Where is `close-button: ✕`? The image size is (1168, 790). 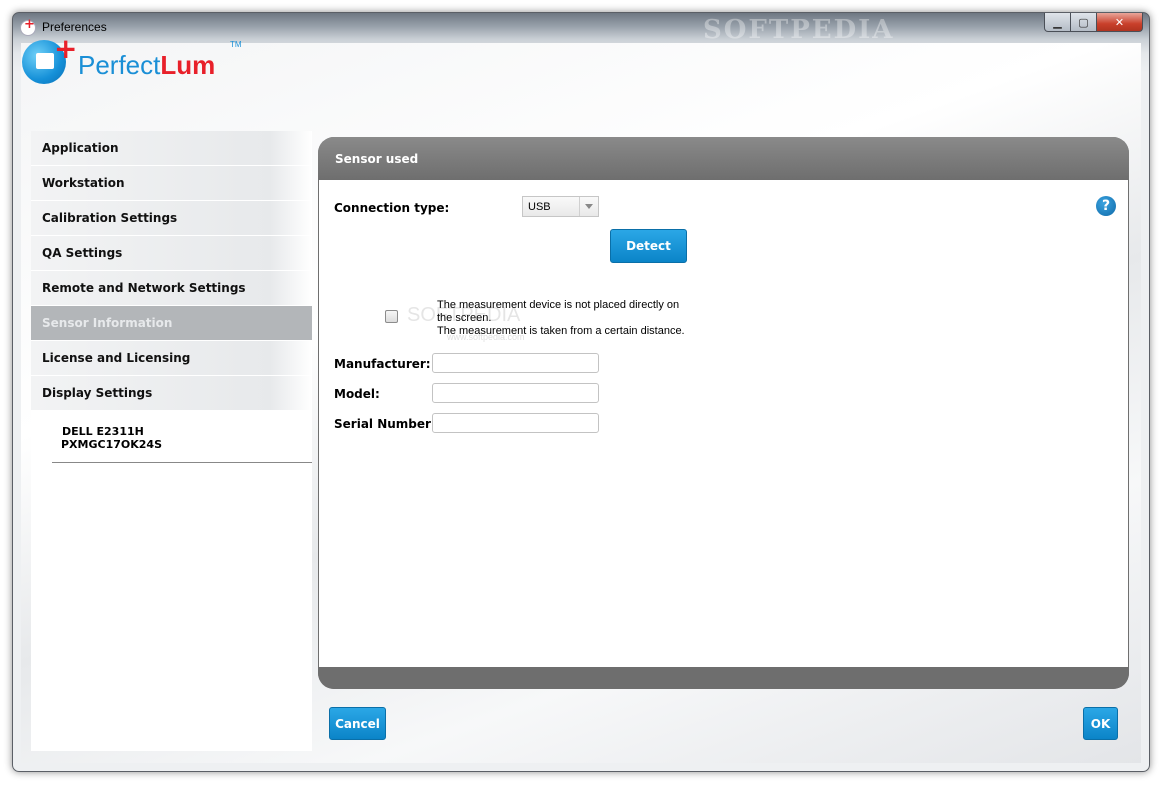 close-button: ✕ is located at coordinates (1120, 22).